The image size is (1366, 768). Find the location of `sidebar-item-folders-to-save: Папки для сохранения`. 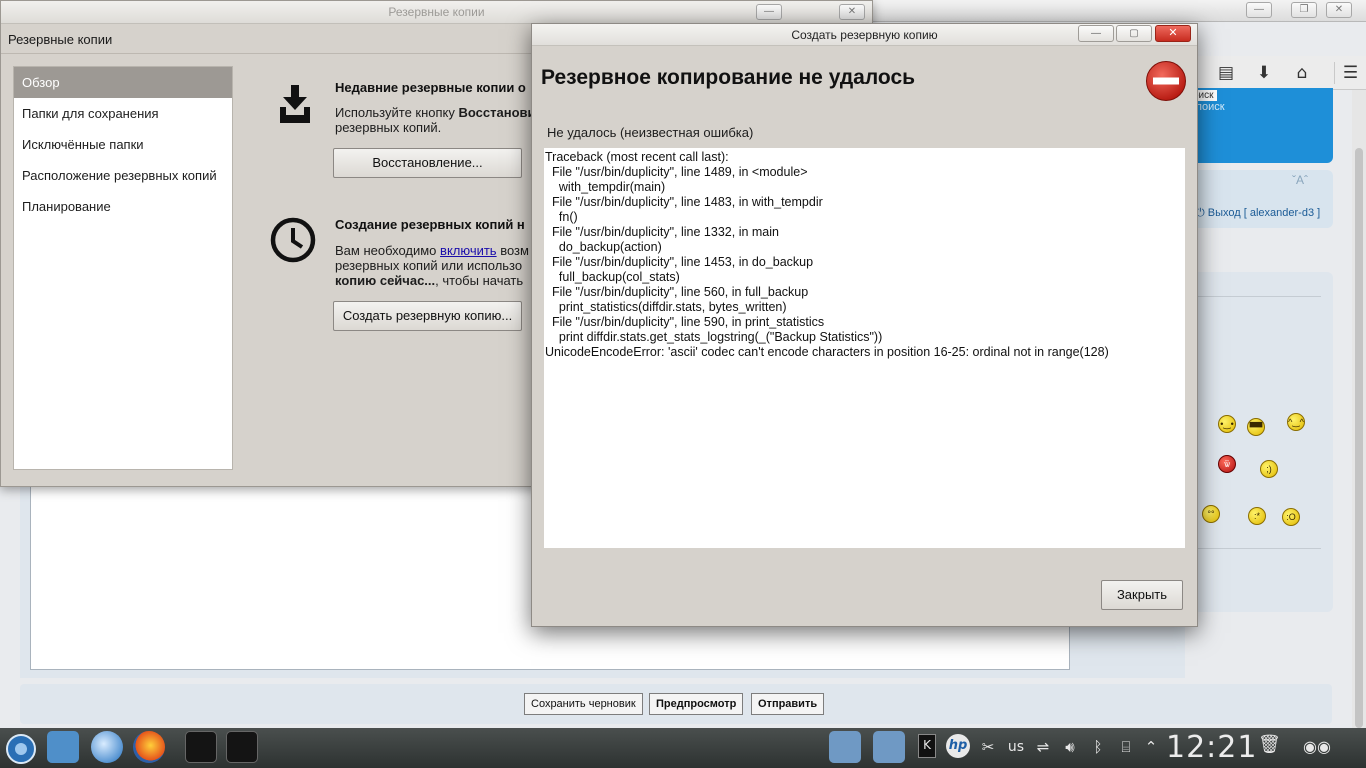

sidebar-item-folders-to-save: Папки для сохранения is located at coordinates (123, 113).